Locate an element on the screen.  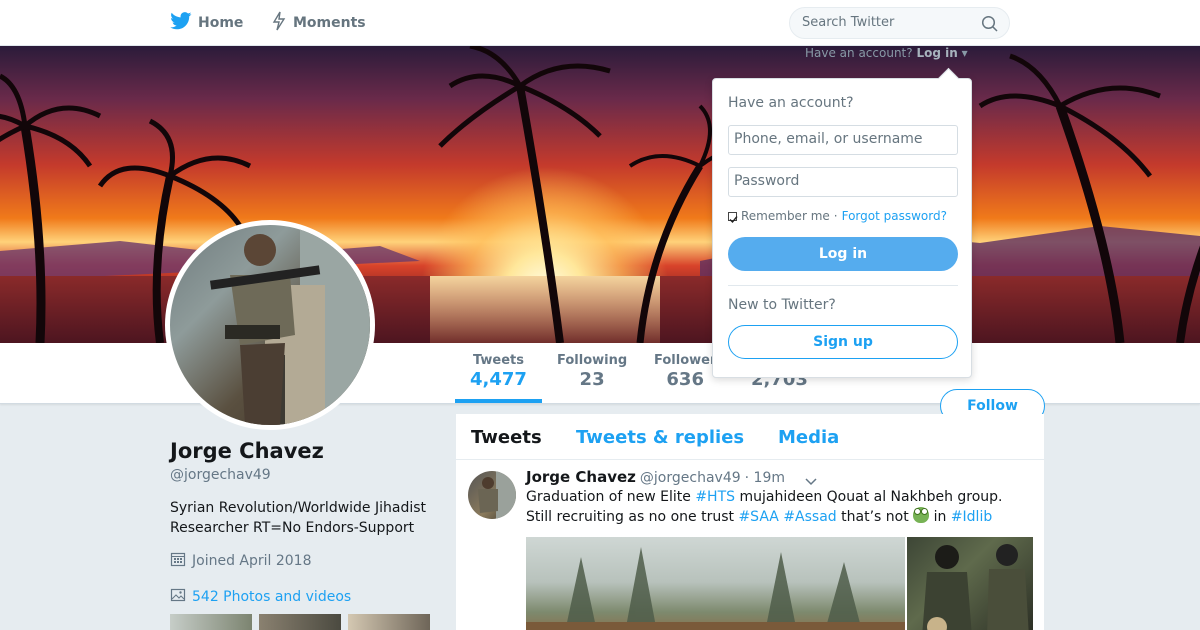
stat-following-label: Following is located at coordinates (592, 360).